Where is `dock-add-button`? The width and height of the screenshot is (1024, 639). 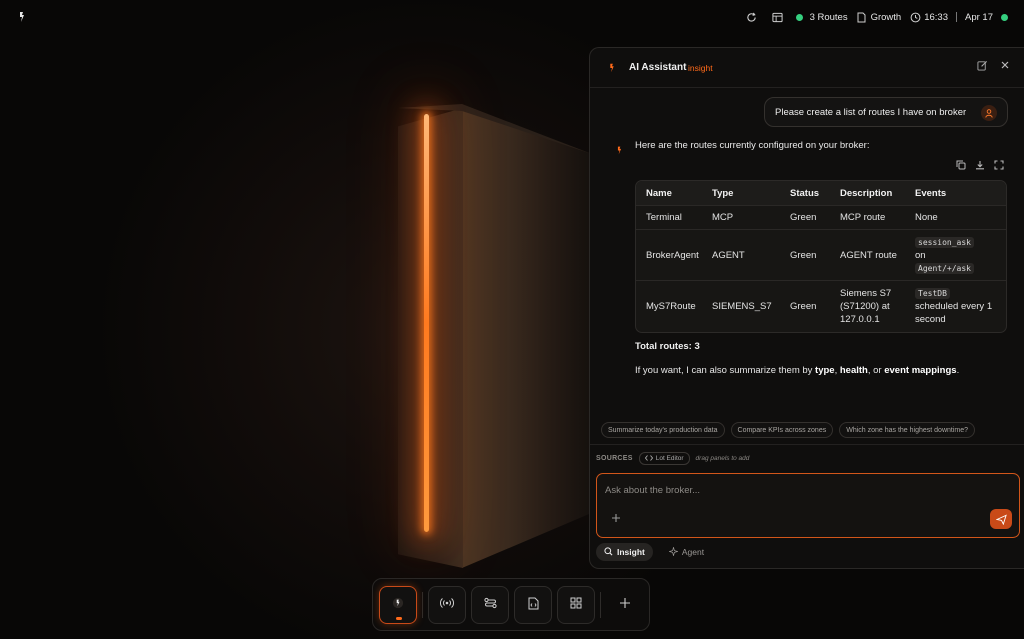 dock-add-button is located at coordinates (625, 605).